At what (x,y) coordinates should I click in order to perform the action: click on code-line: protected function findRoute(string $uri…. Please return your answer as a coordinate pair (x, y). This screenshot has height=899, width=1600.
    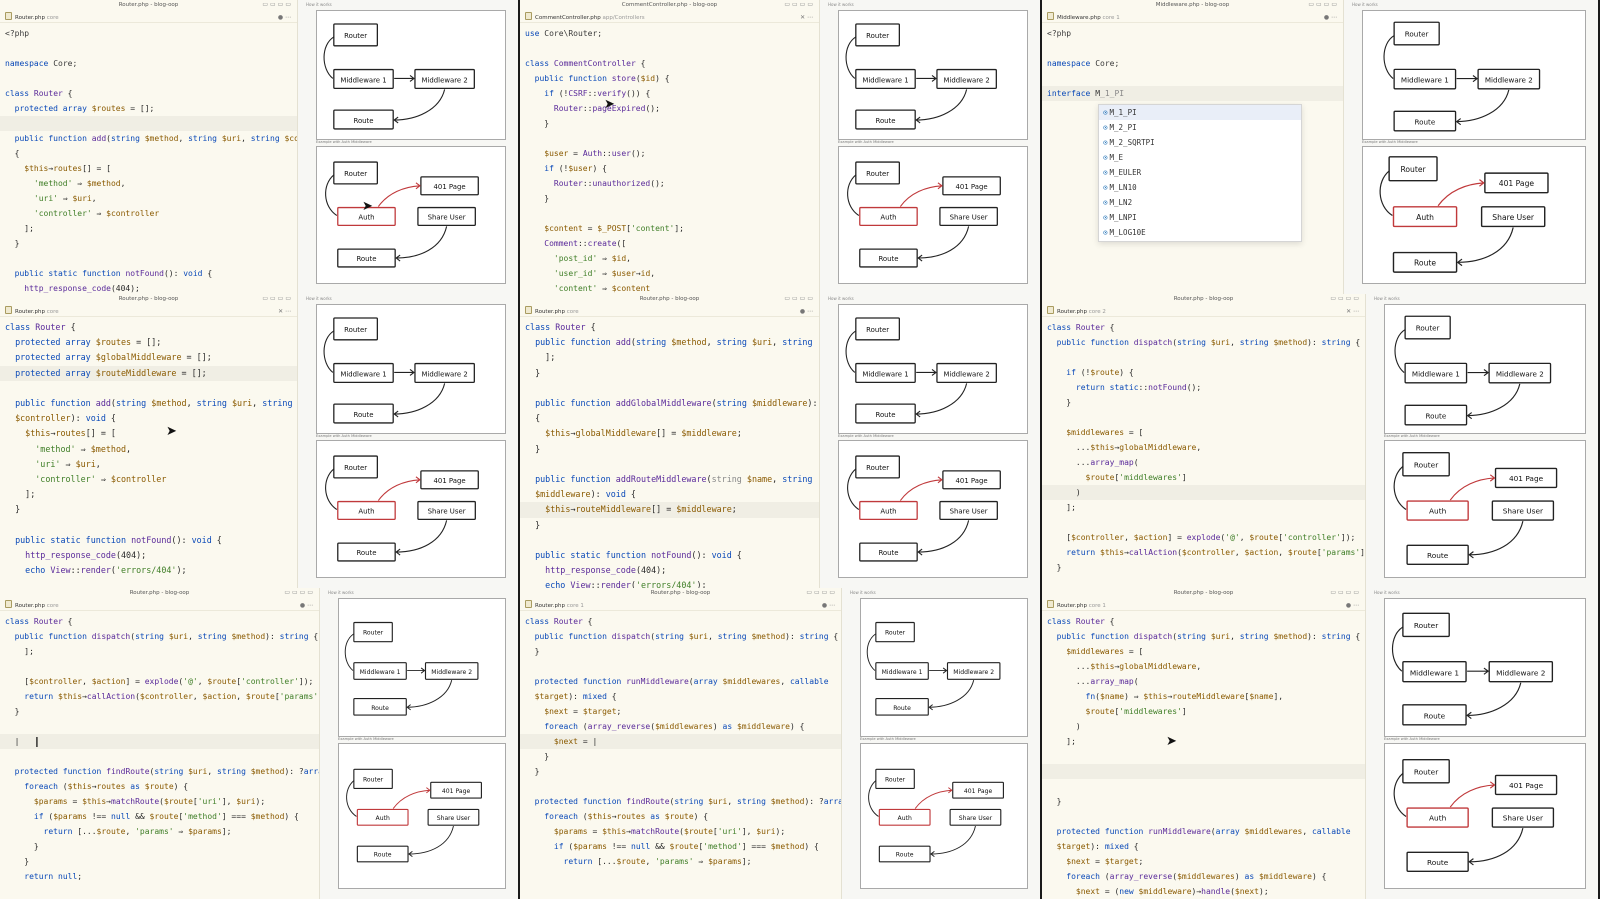
    Looking at the image, I should click on (159, 771).